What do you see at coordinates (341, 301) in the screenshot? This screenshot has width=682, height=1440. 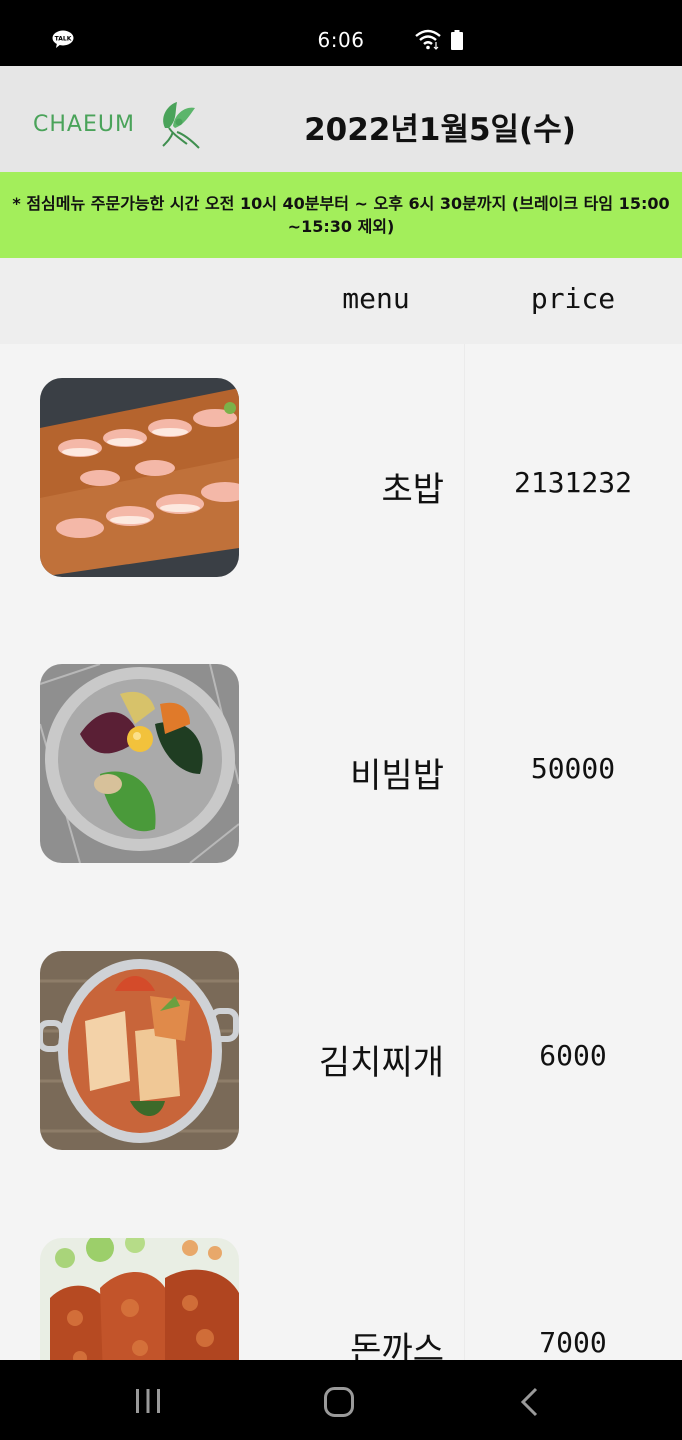 I see `table-header: menu price` at bounding box center [341, 301].